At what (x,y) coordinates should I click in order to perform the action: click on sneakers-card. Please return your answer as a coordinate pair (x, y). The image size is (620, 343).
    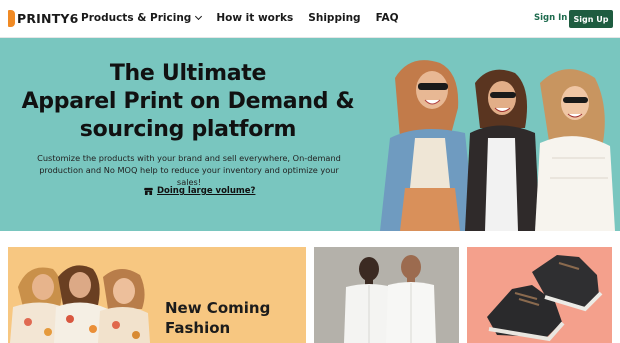
    Looking at the image, I should click on (539, 295).